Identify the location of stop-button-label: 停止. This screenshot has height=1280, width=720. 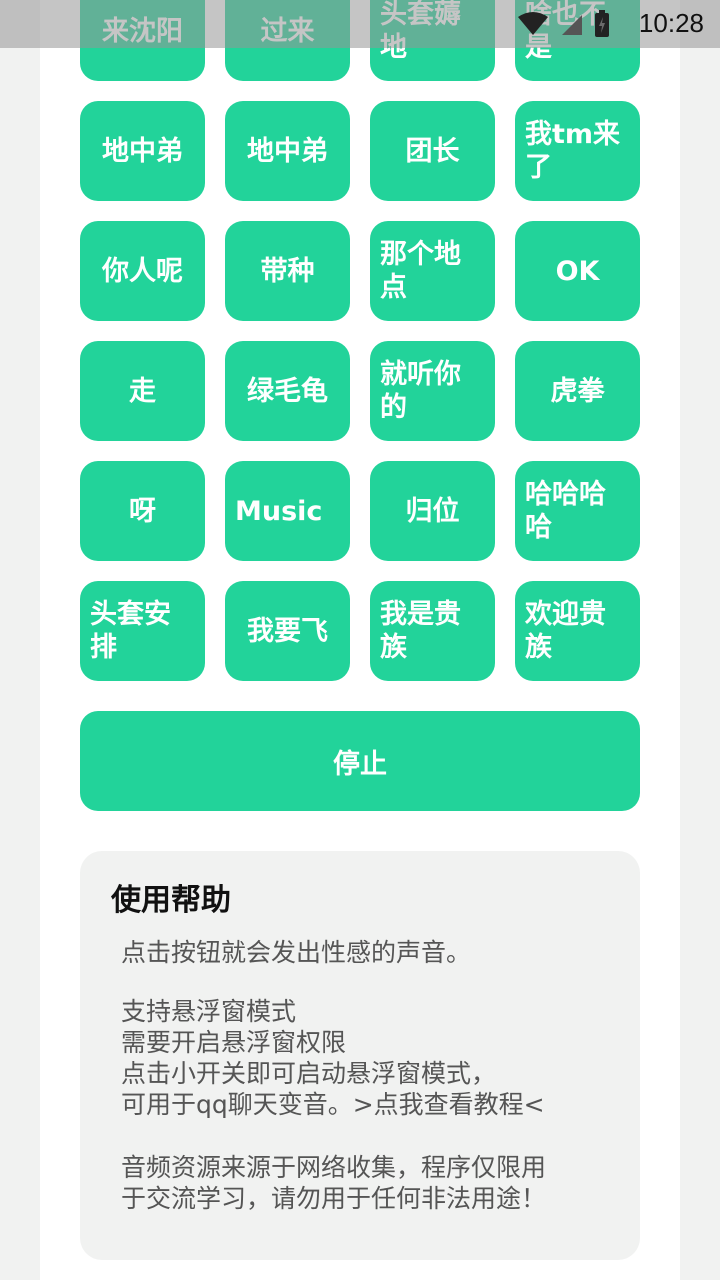
(360, 764).